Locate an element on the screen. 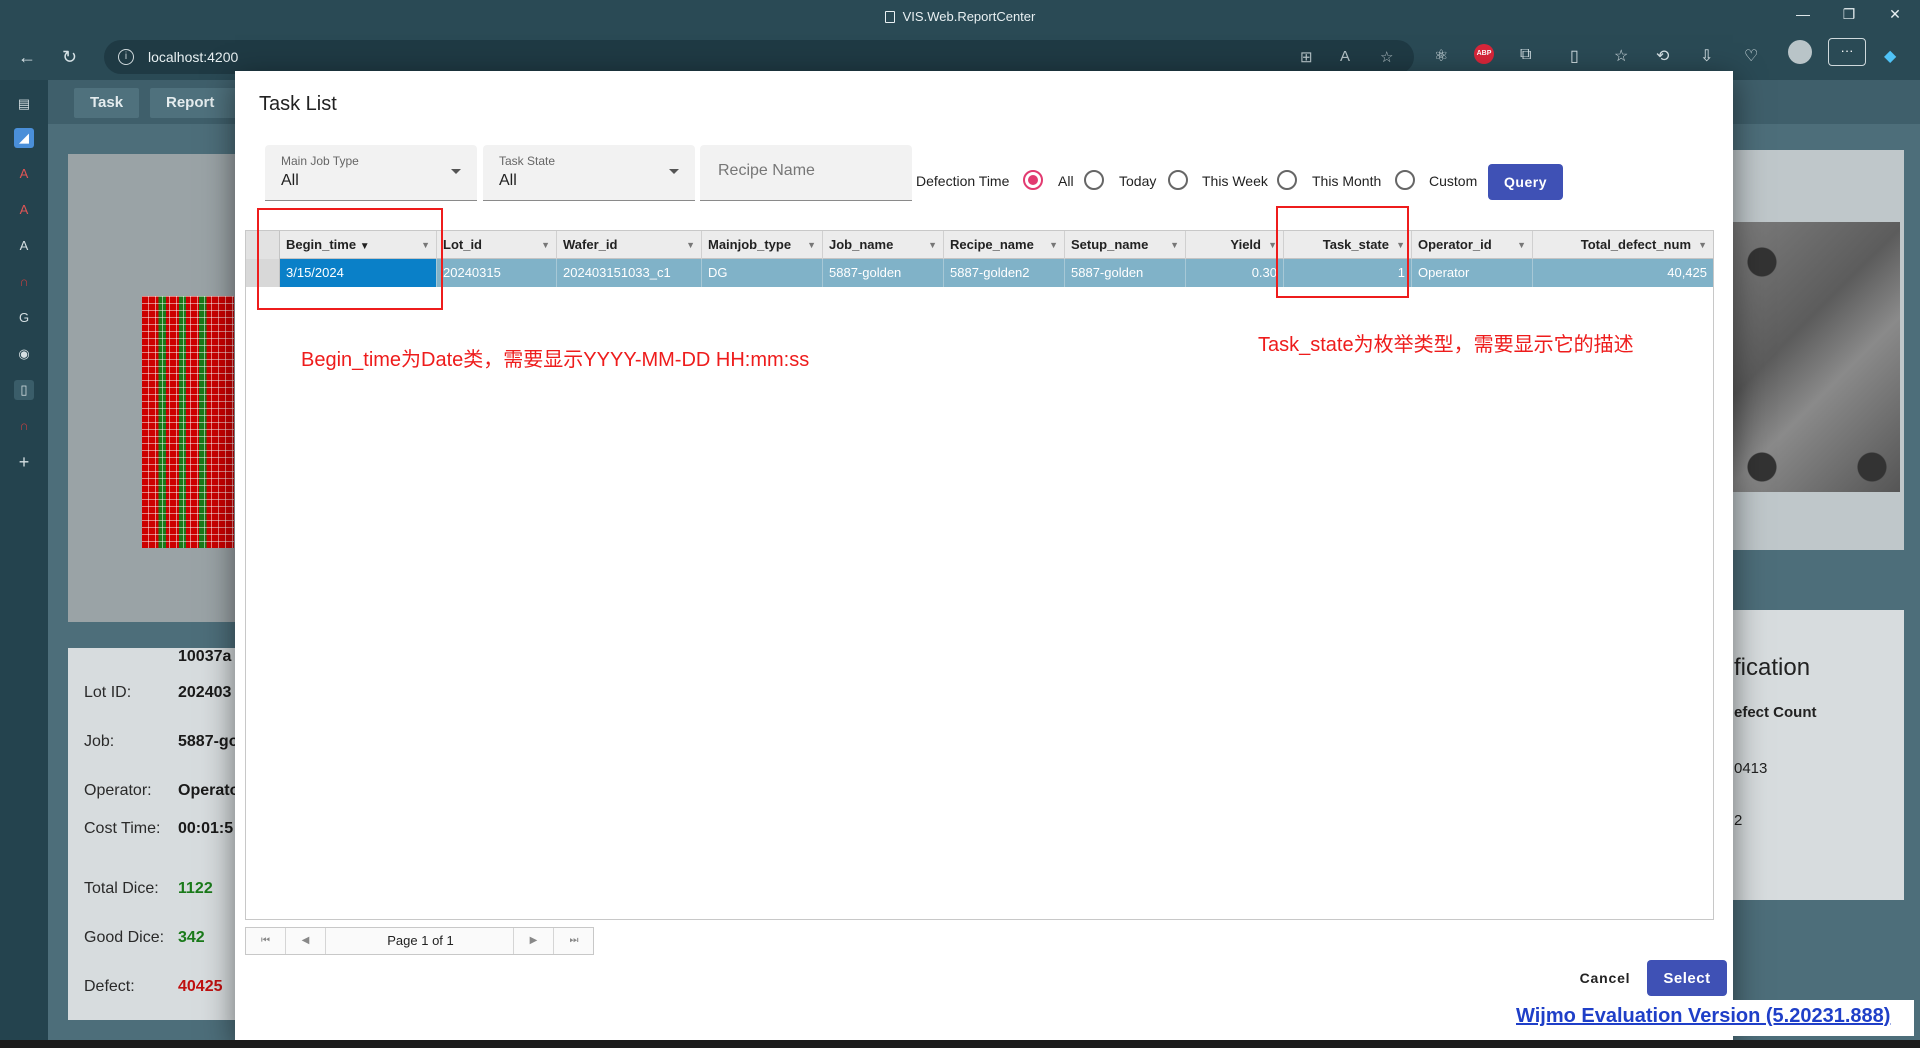 This screenshot has height=1048, width=1920. next-page-icon: ▶ is located at coordinates (534, 941).